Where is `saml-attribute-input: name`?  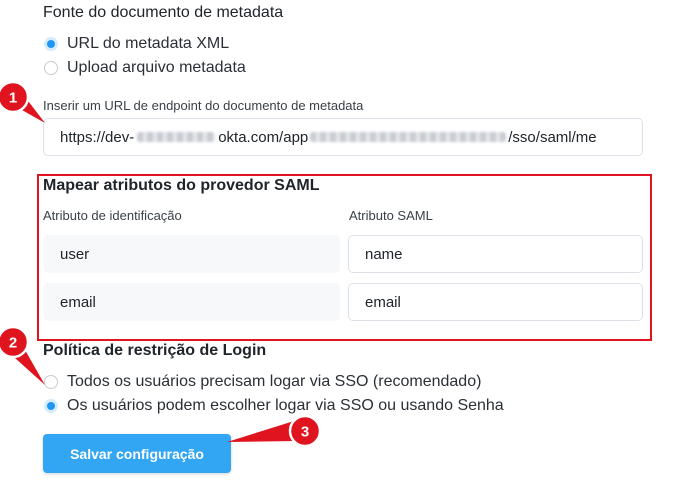 saml-attribute-input: name is located at coordinates (495, 254).